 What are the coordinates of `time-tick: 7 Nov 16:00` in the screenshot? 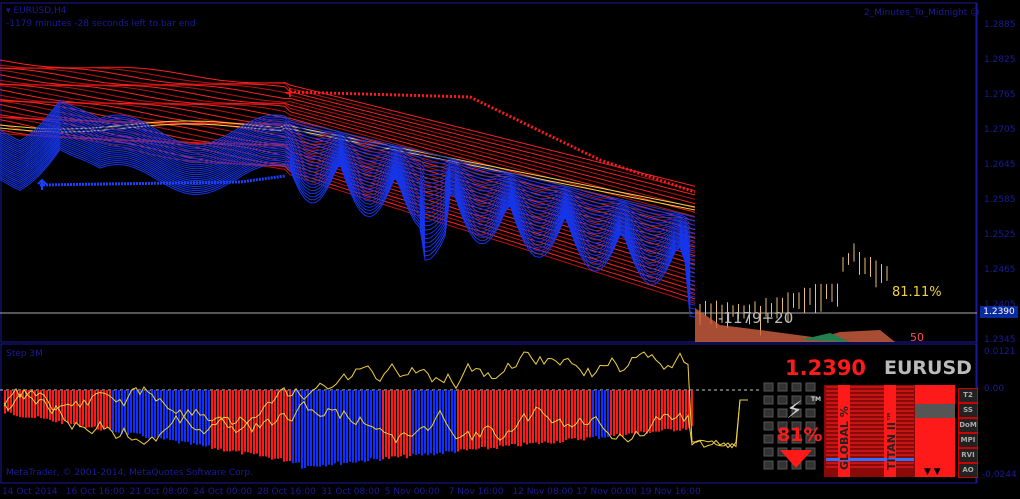 It's located at (476, 492).